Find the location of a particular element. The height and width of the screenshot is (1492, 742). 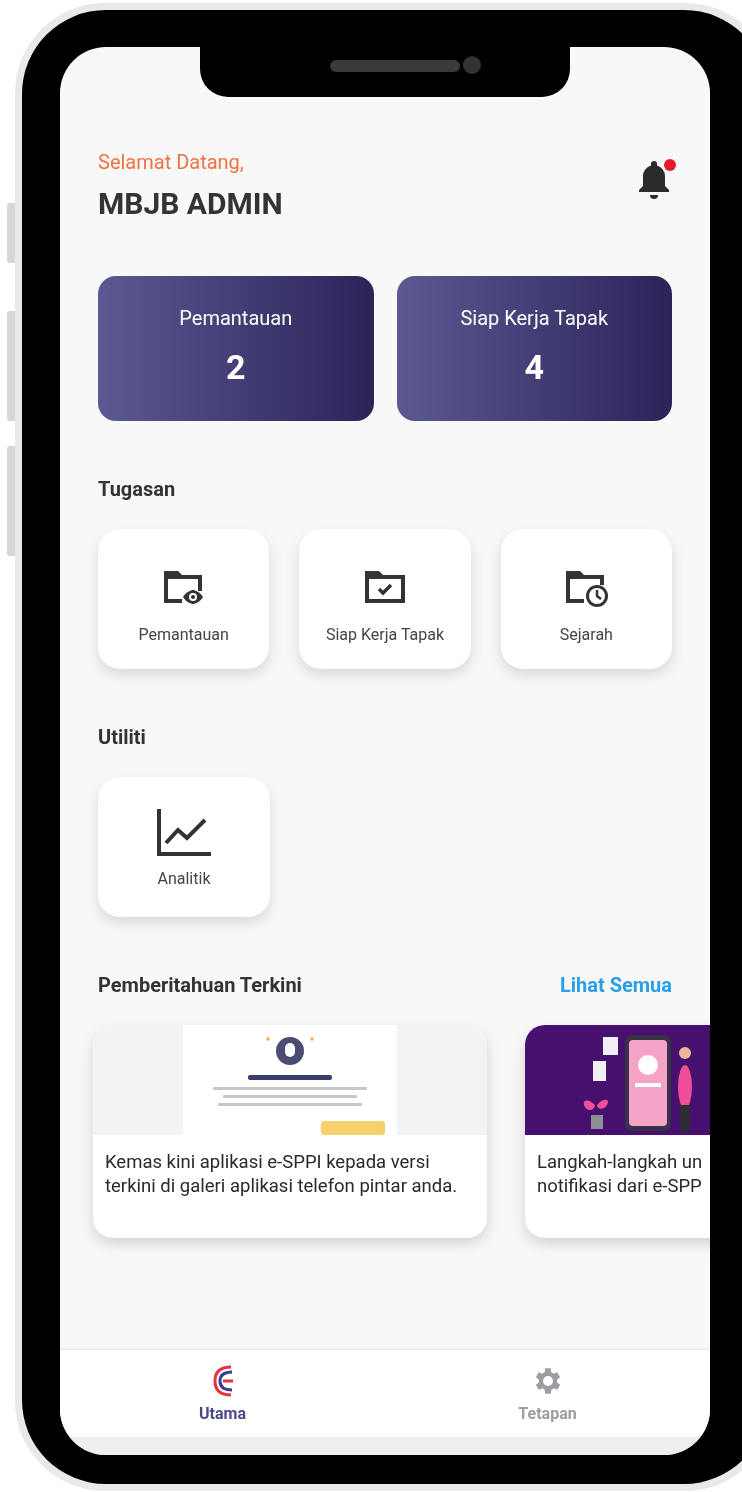

news-text: Langkah-langkah un notifikasi dari e-SPP is located at coordinates (620, 1174).